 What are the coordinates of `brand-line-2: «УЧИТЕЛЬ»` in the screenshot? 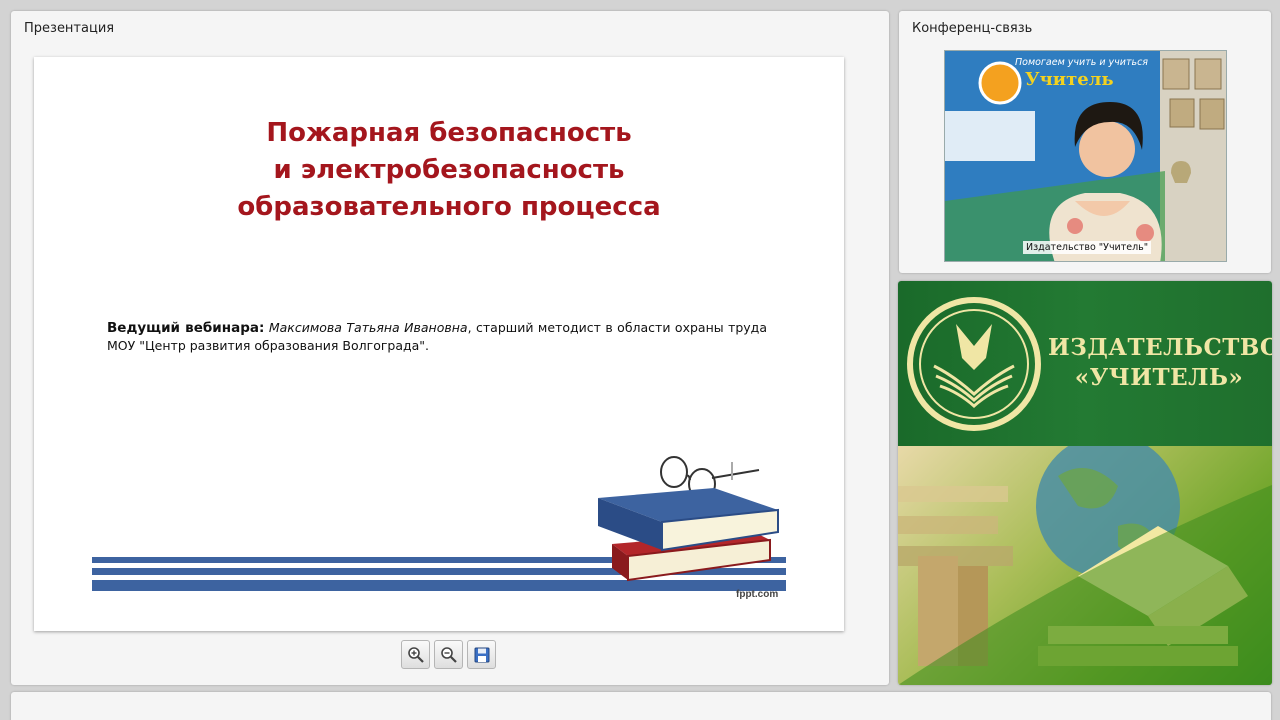 It's located at (1159, 377).